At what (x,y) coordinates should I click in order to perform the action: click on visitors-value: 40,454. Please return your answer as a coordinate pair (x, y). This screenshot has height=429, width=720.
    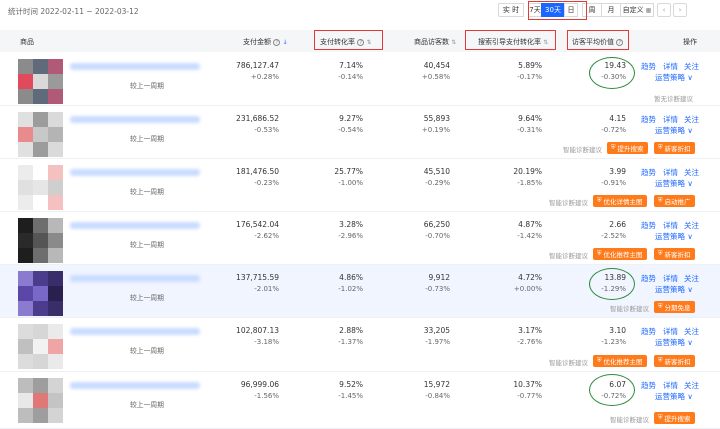
    Looking at the image, I should click on (436, 65).